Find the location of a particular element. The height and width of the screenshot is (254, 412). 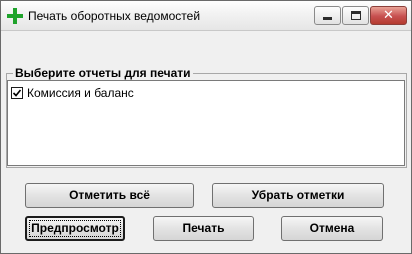

minimize-icon is located at coordinates (327, 18).